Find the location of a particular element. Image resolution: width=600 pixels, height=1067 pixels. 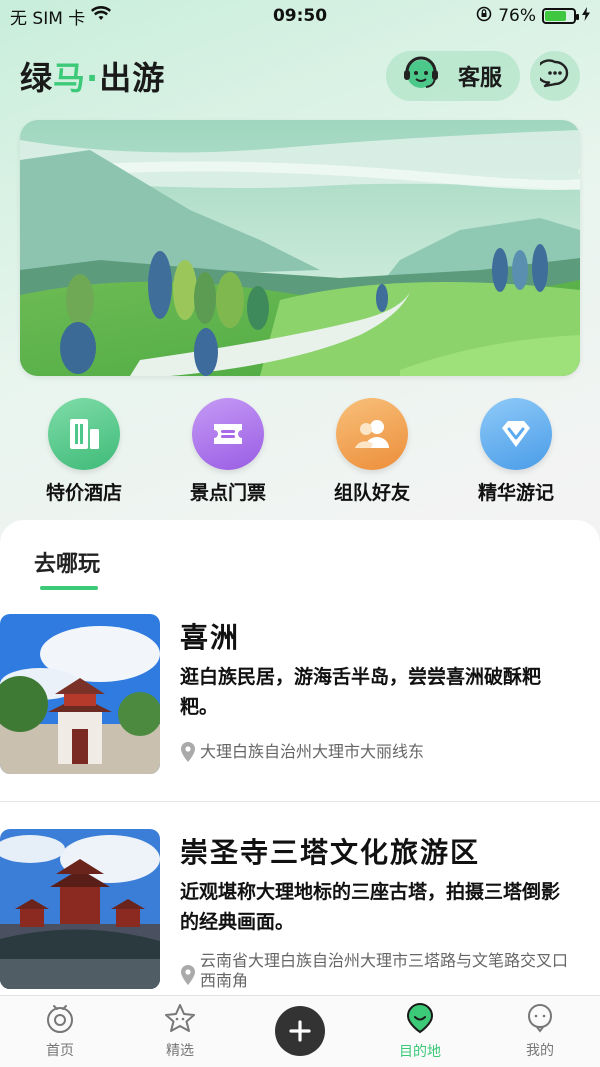

tab-profile: 我的 is located at coordinates (540, 1031).